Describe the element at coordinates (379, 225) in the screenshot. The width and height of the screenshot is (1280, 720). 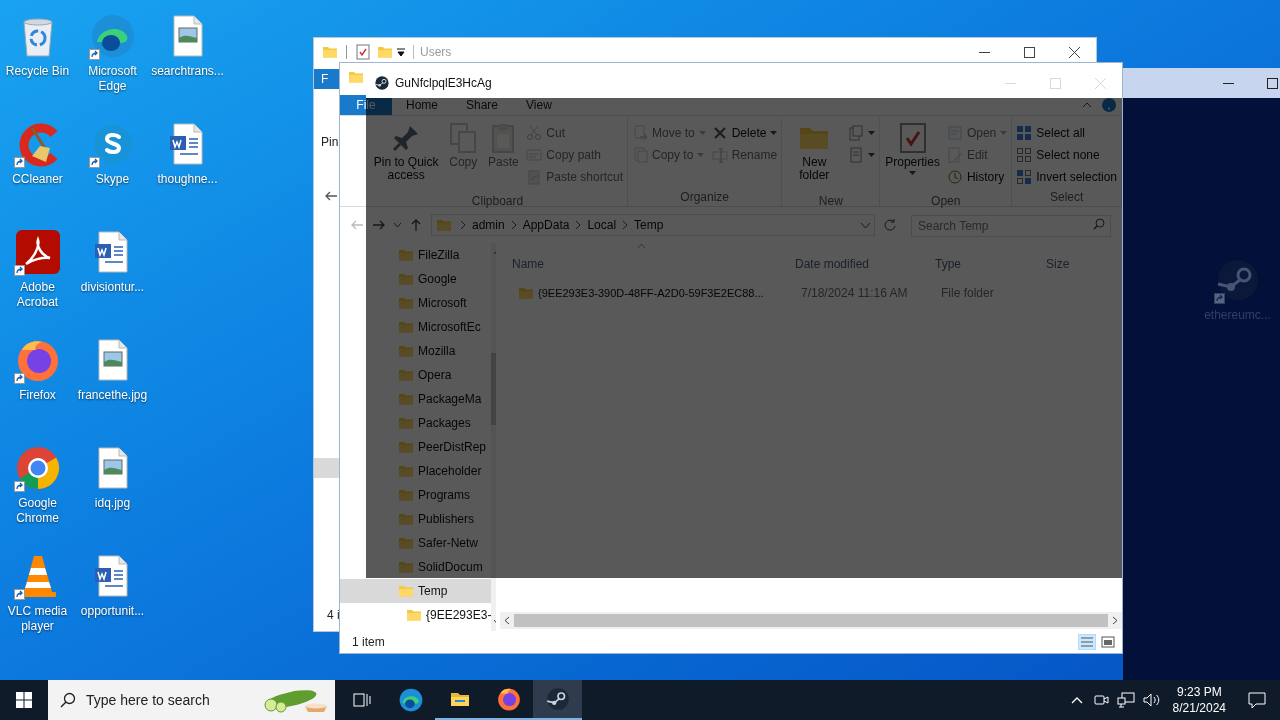
I see `forward-arrow-icon` at that location.